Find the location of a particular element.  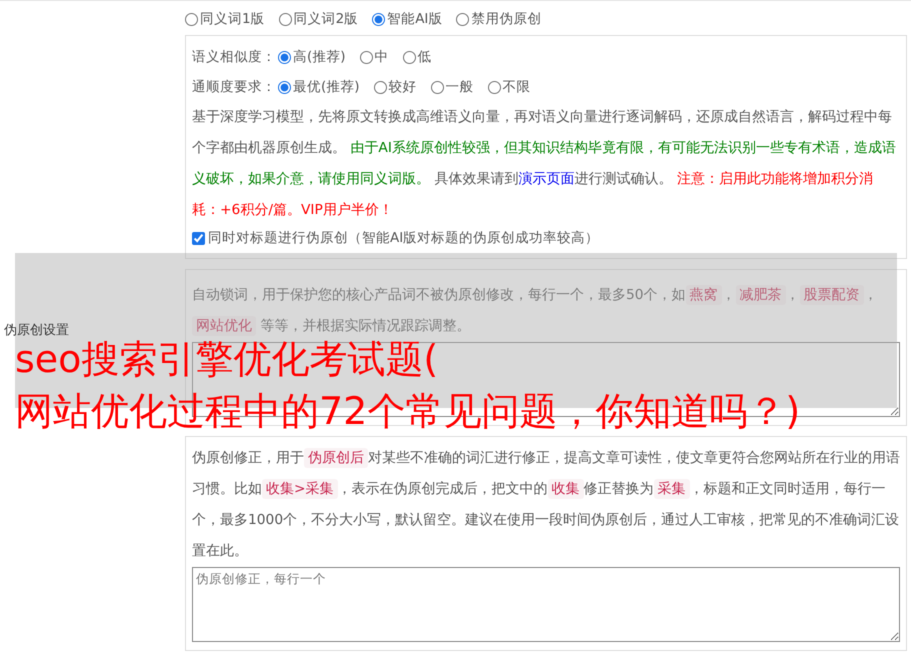

headline-overlay: 网站优化过程中的72个常见问题，你知道吗？) is located at coordinates (407, 411).